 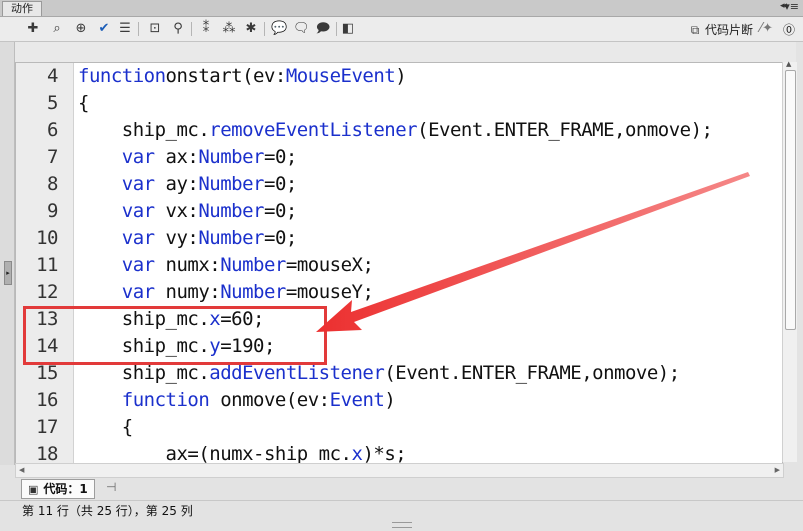 What do you see at coordinates (301, 29) in the screenshot?
I see `apply-line-comment-icon: 🗨` at bounding box center [301, 29].